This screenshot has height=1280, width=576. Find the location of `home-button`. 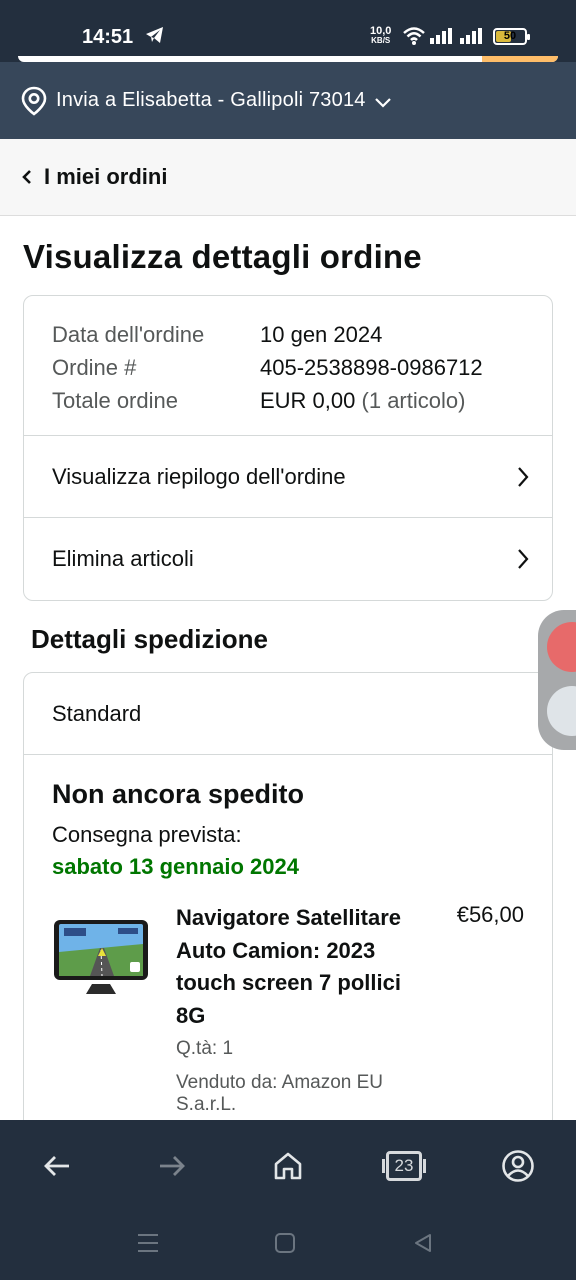

home-button is located at coordinates (288, 1166).